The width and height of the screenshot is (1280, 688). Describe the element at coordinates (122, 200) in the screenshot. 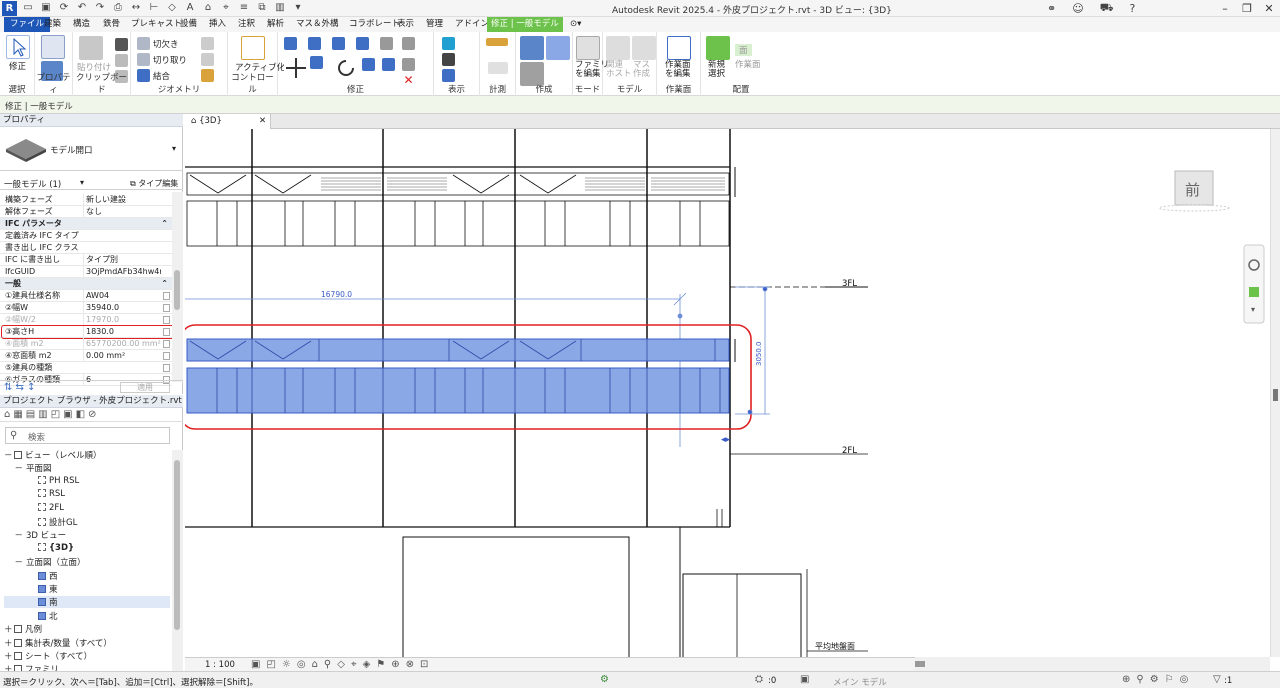

I see `property-value: 新しい建設` at that location.